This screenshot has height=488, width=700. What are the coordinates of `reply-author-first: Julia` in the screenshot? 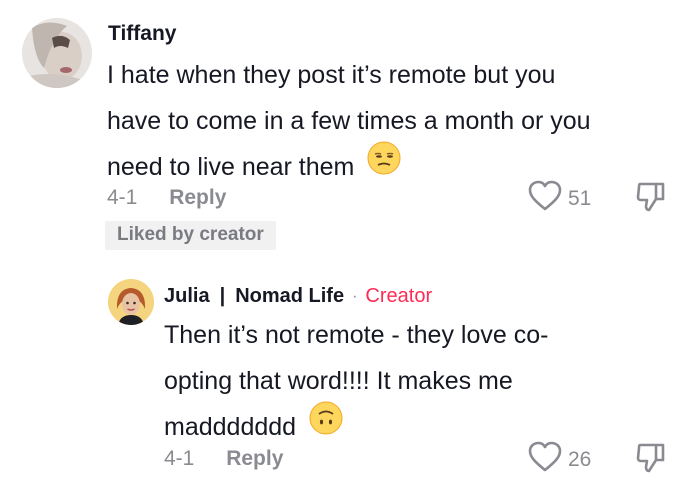 It's located at (187, 296).